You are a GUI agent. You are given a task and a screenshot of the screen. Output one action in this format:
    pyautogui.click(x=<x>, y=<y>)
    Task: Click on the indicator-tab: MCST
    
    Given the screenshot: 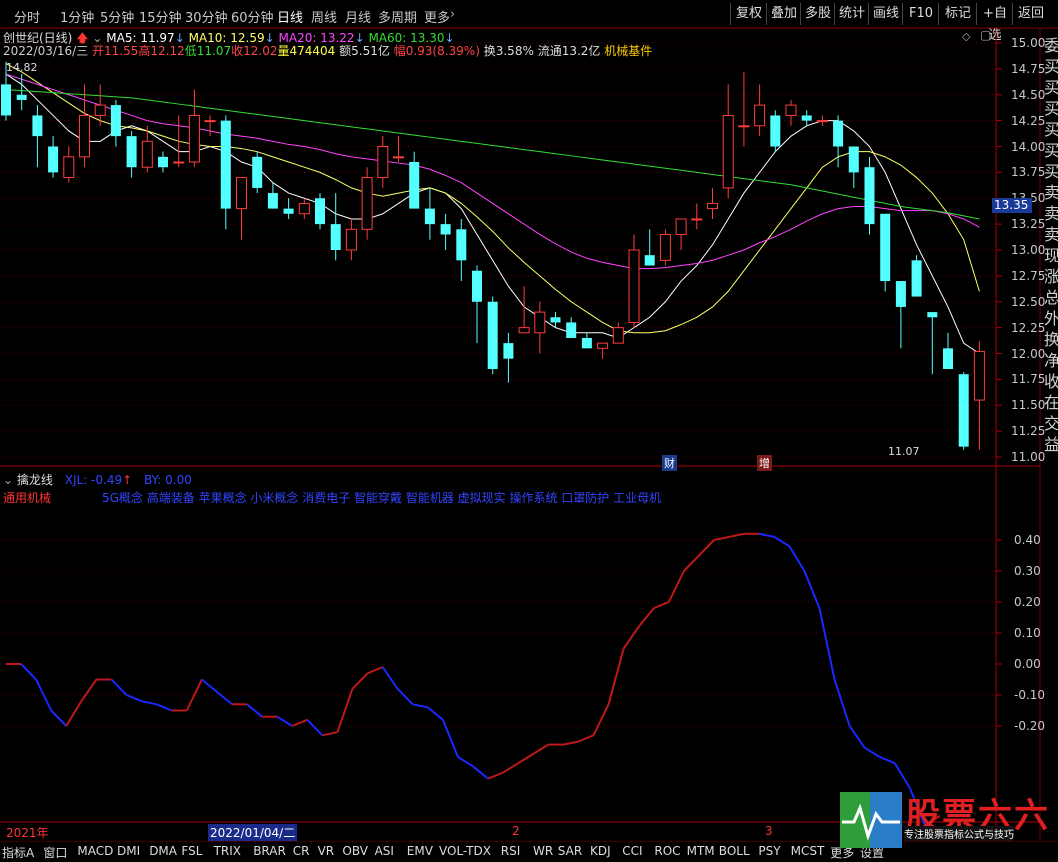 What is the action you would take?
    pyautogui.click(x=808, y=851)
    